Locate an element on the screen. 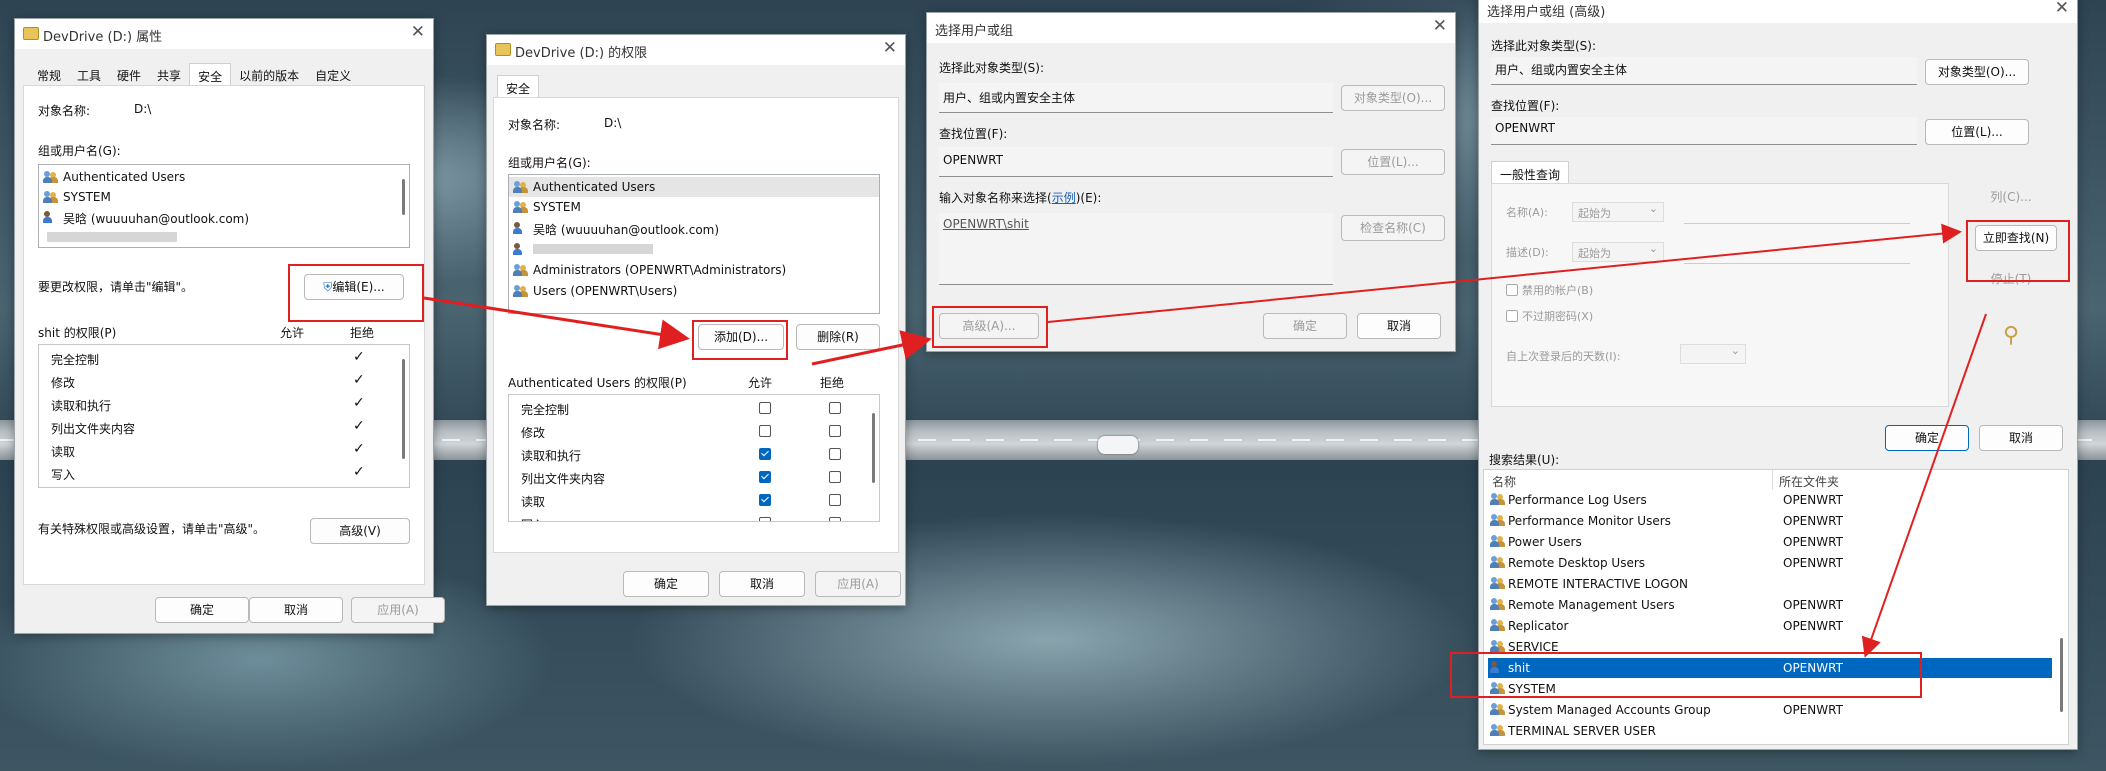 The width and height of the screenshot is (2106, 771). description-condition-select: 起始为 is located at coordinates (1618, 252).